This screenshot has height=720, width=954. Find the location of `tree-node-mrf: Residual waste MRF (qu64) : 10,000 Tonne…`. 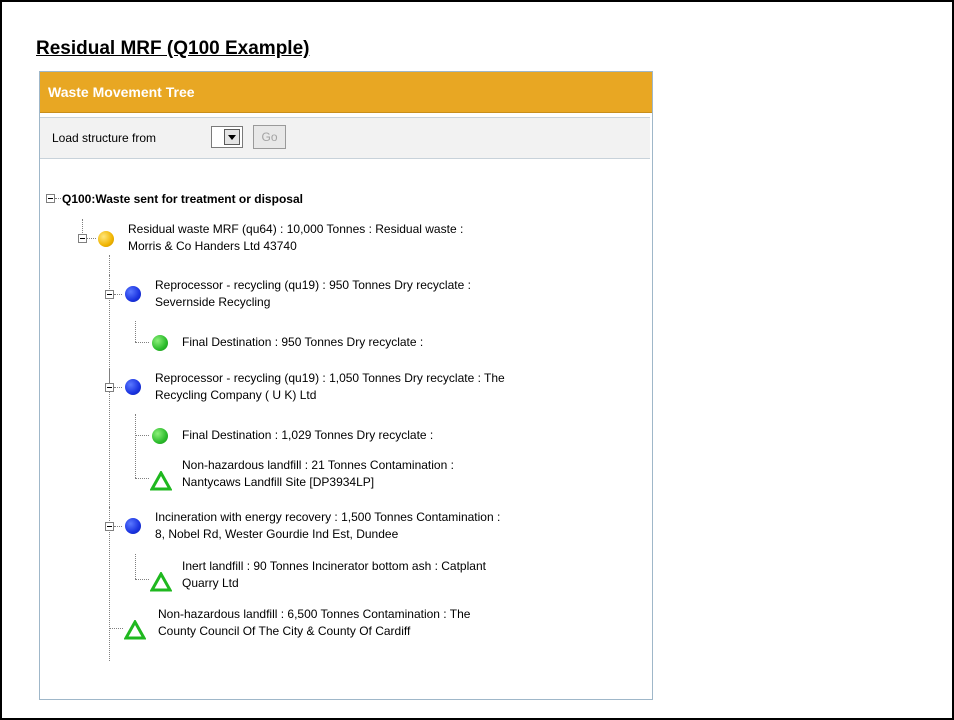

tree-node-mrf: Residual waste MRF (qu64) : 10,000 Tonne… is located at coordinates (345, 237).